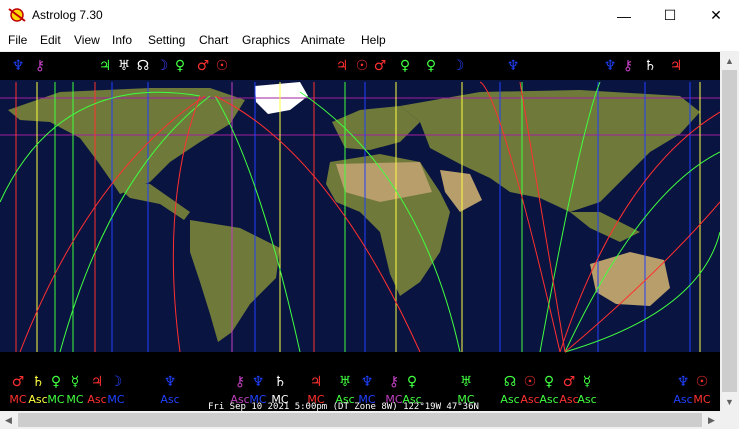 The height and width of the screenshot is (429, 739). Describe the element at coordinates (670, 15) in the screenshot. I see `maximize-button: ☐` at that location.